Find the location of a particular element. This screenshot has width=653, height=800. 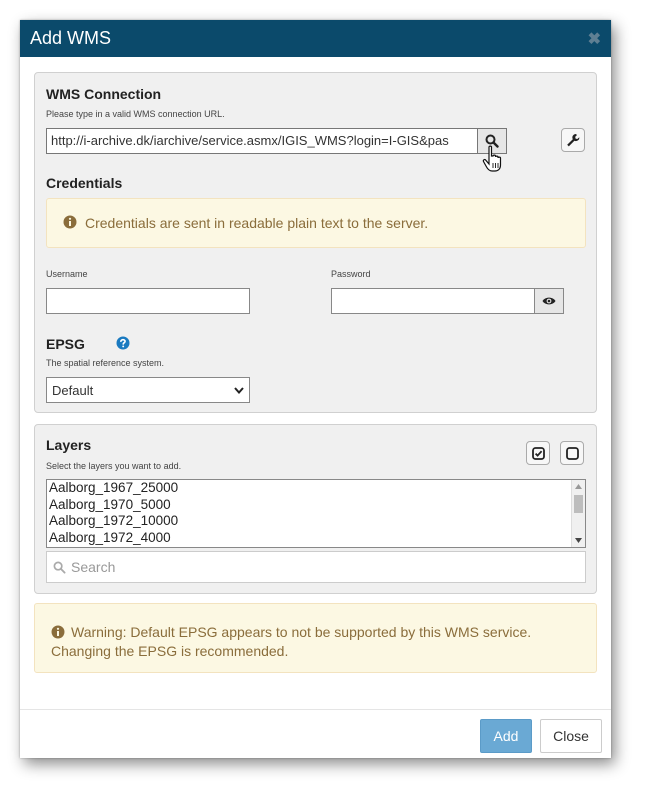

show-password-button is located at coordinates (549, 301).